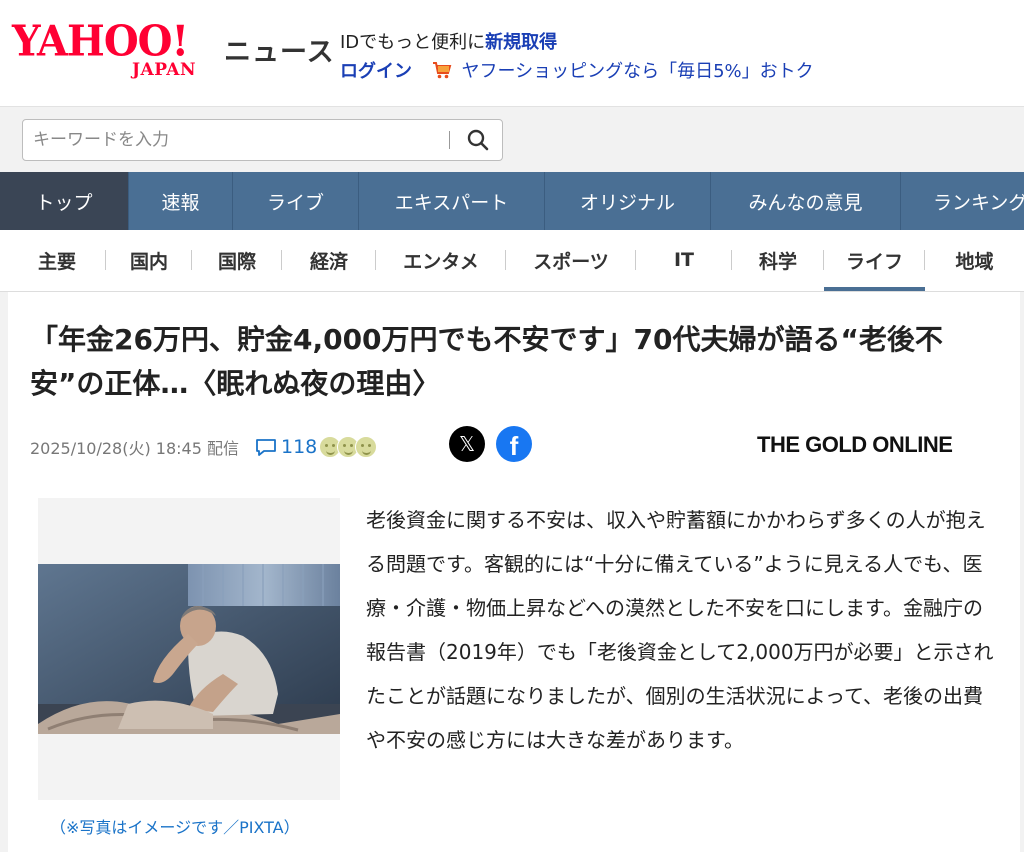 The width and height of the screenshot is (1024, 852). I want to click on search-divider, so click(449, 140).